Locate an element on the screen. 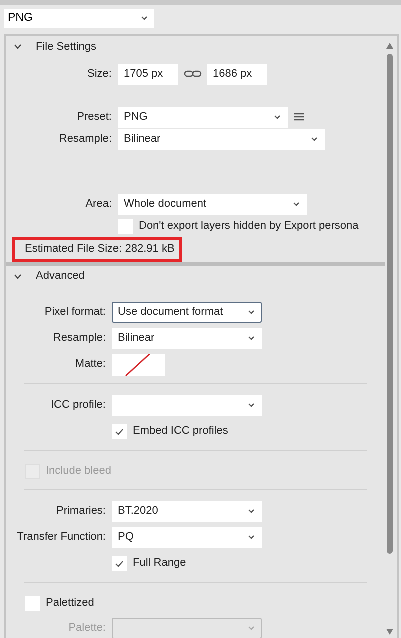 The width and height of the screenshot is (401, 638). dropdown: BT.2020 is located at coordinates (187, 511).